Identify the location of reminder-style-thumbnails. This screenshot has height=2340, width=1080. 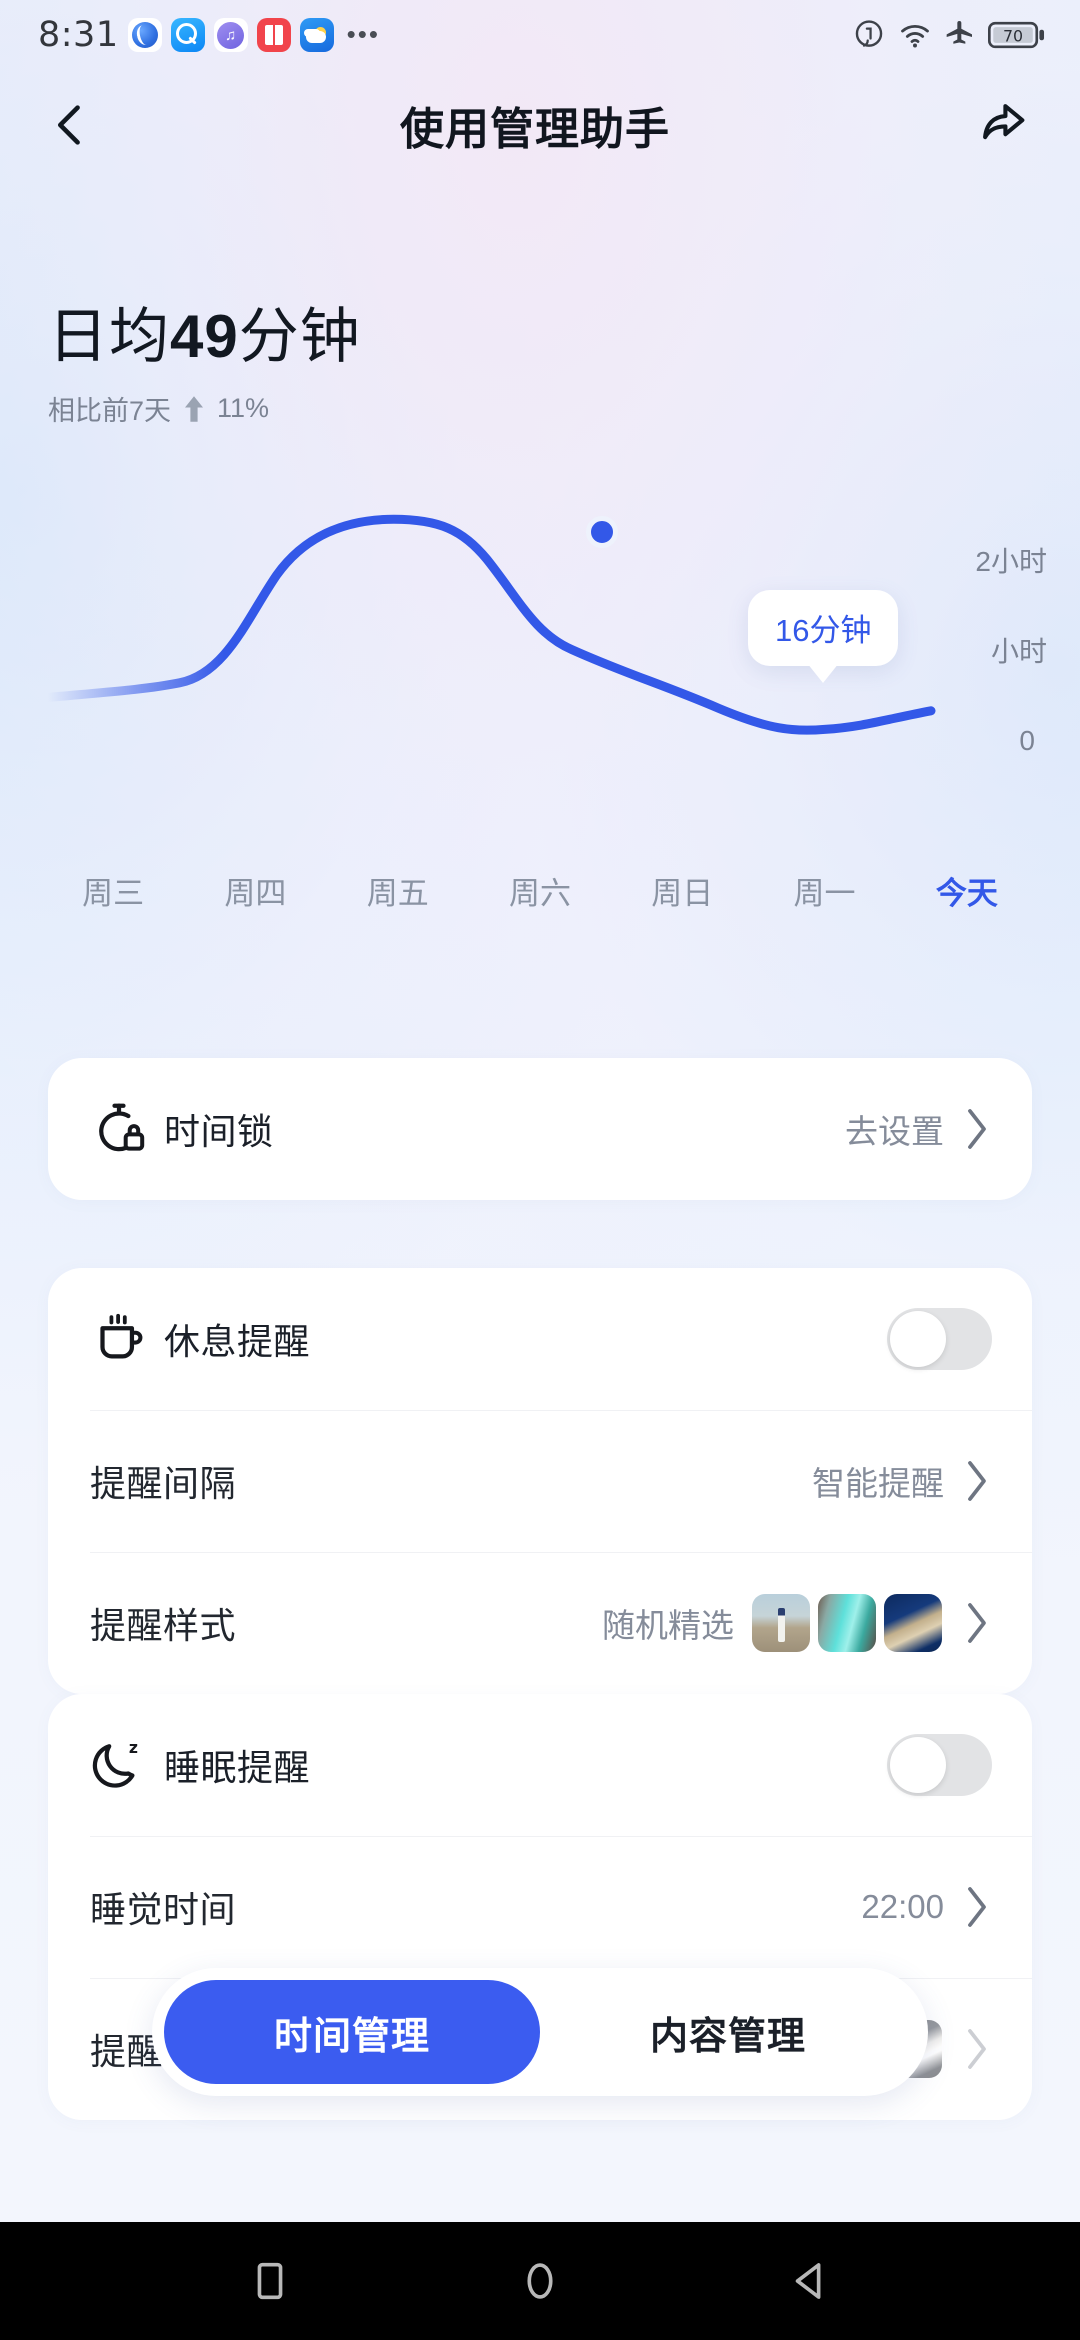
(847, 1623).